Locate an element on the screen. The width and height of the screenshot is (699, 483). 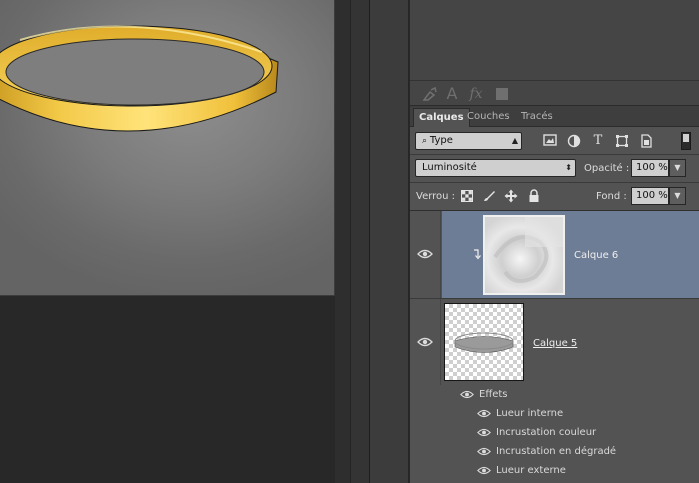
color-swatch-icon is located at coordinates (502, 94).